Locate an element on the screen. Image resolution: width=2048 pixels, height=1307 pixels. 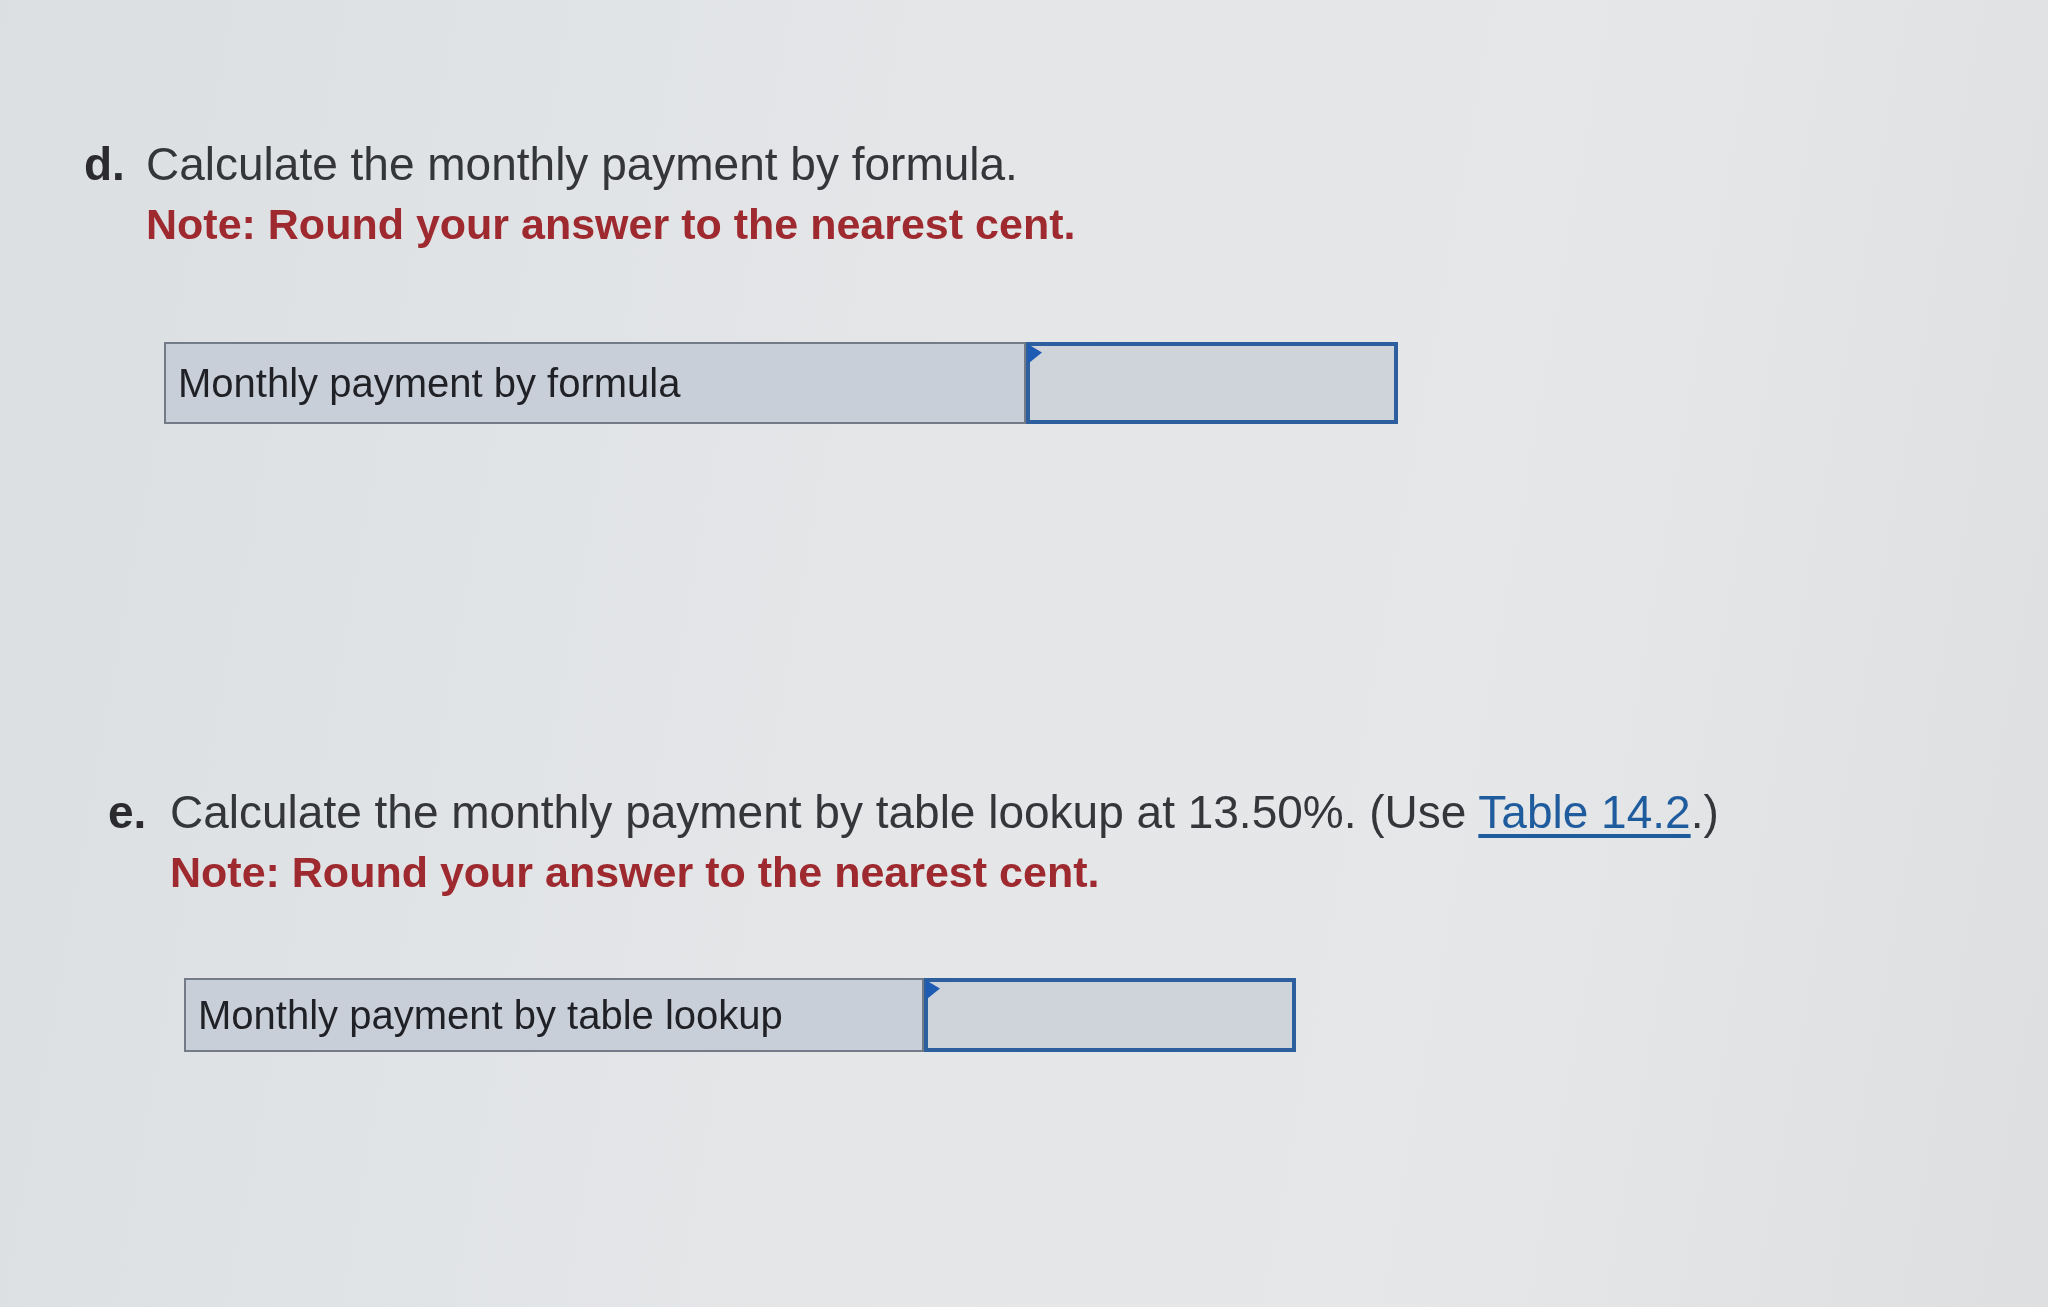
question-prompt: Calculate the monthly payment by formula. is located at coordinates (582, 164).